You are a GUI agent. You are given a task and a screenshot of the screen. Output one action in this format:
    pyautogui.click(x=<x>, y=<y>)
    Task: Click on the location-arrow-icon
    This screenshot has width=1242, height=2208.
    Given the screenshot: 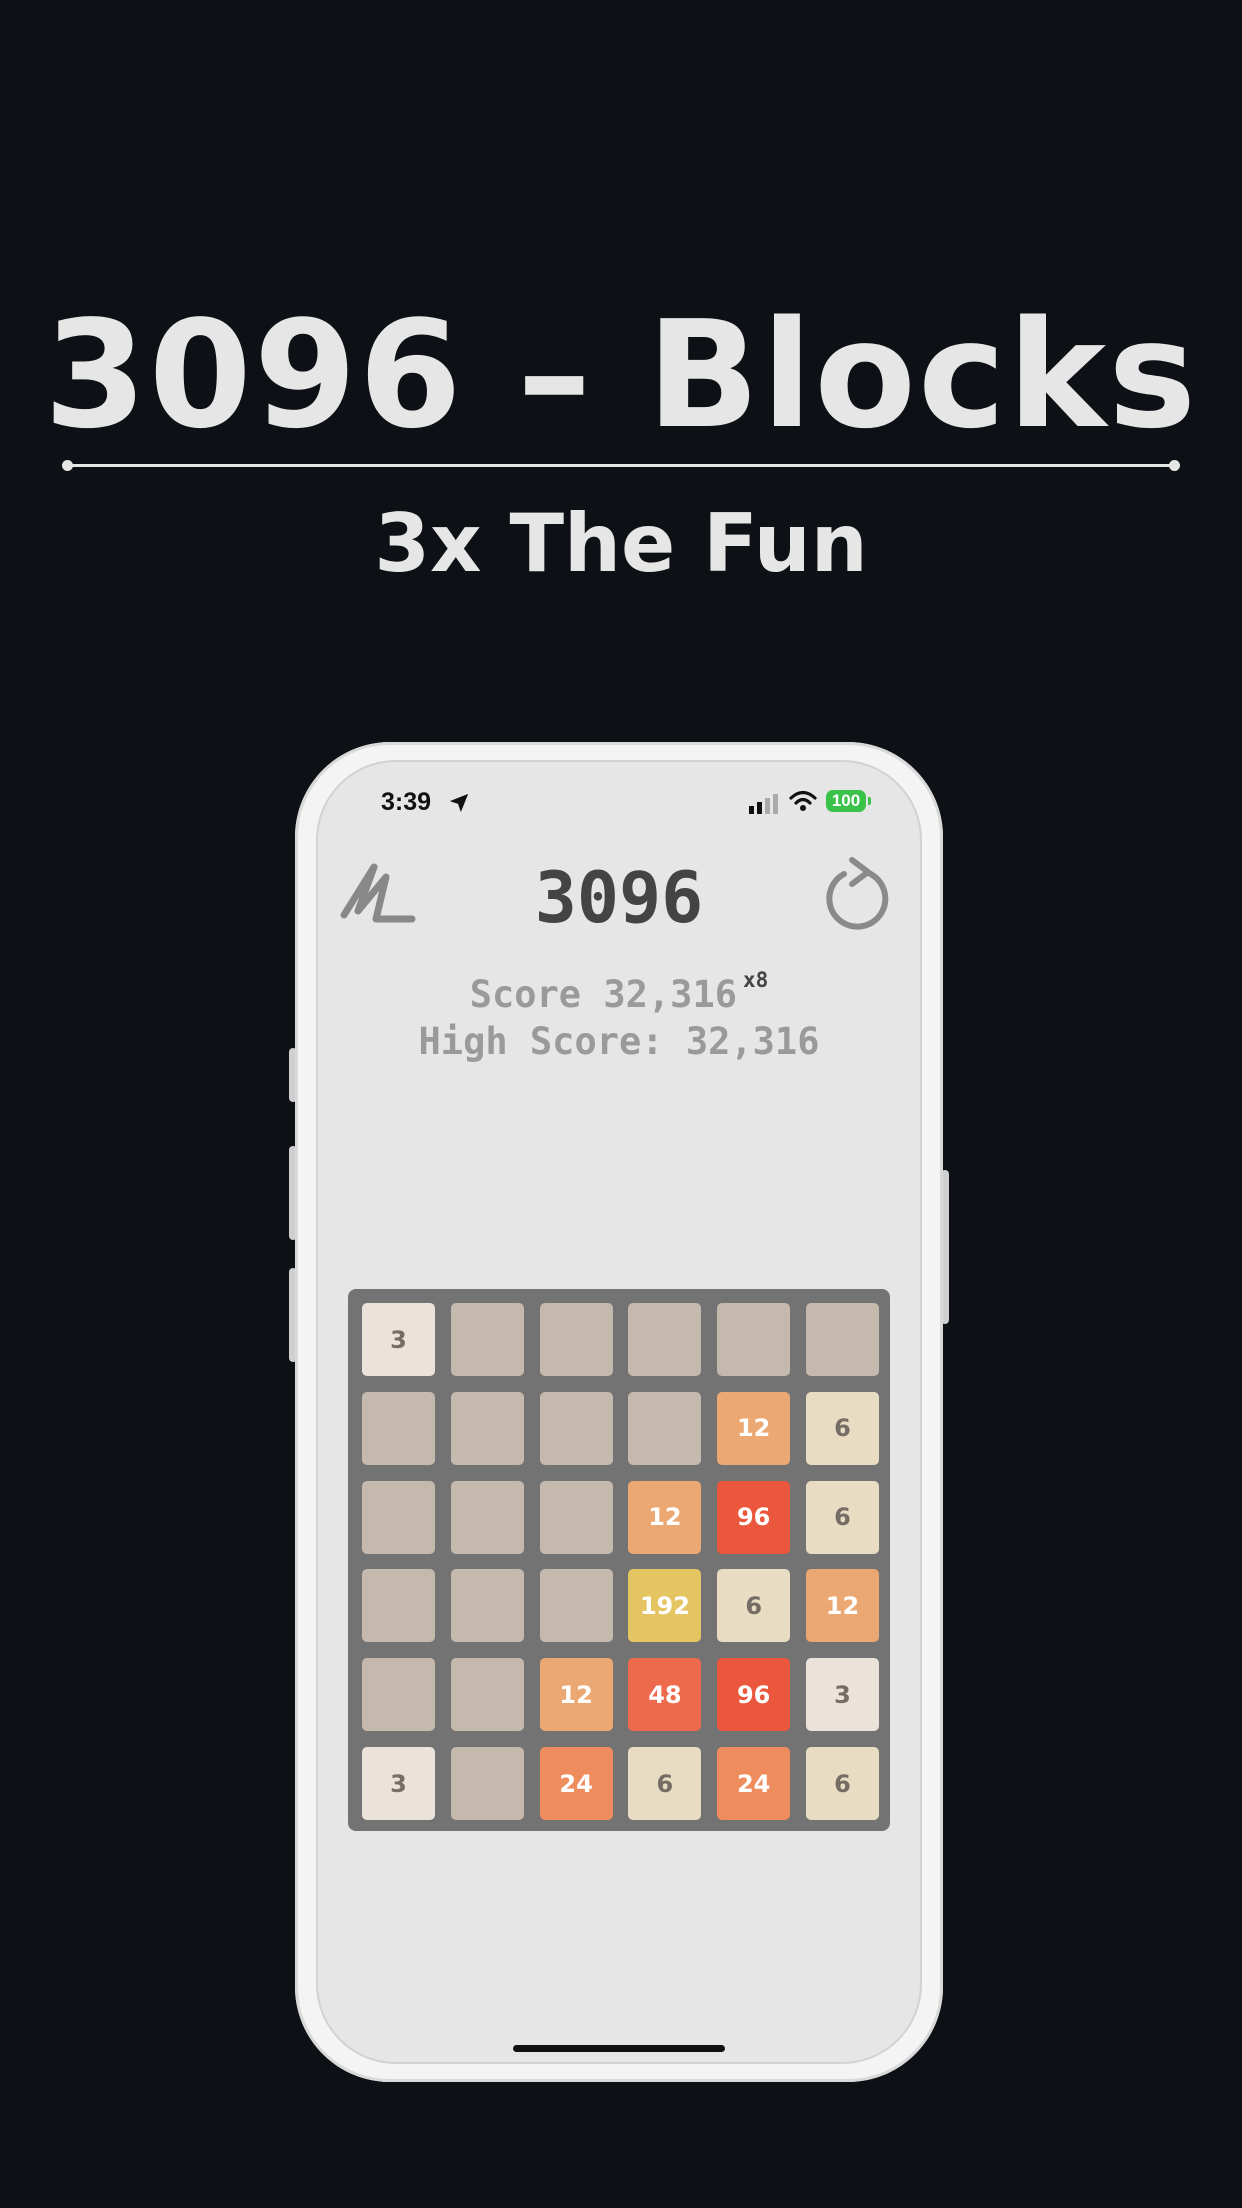 What is the action you would take?
    pyautogui.click(x=459, y=803)
    